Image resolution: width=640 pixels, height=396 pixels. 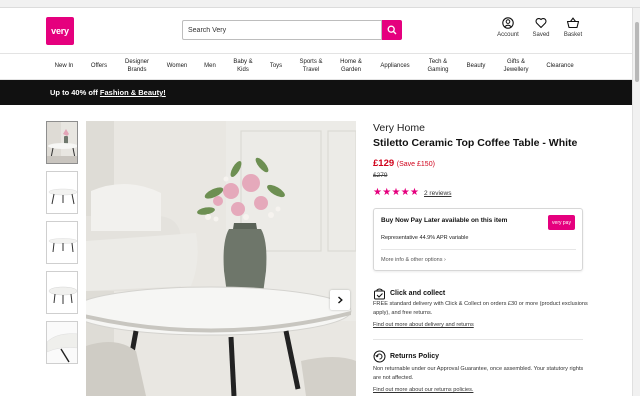 I want to click on very-pay-logo: very pay, so click(x=561, y=222).